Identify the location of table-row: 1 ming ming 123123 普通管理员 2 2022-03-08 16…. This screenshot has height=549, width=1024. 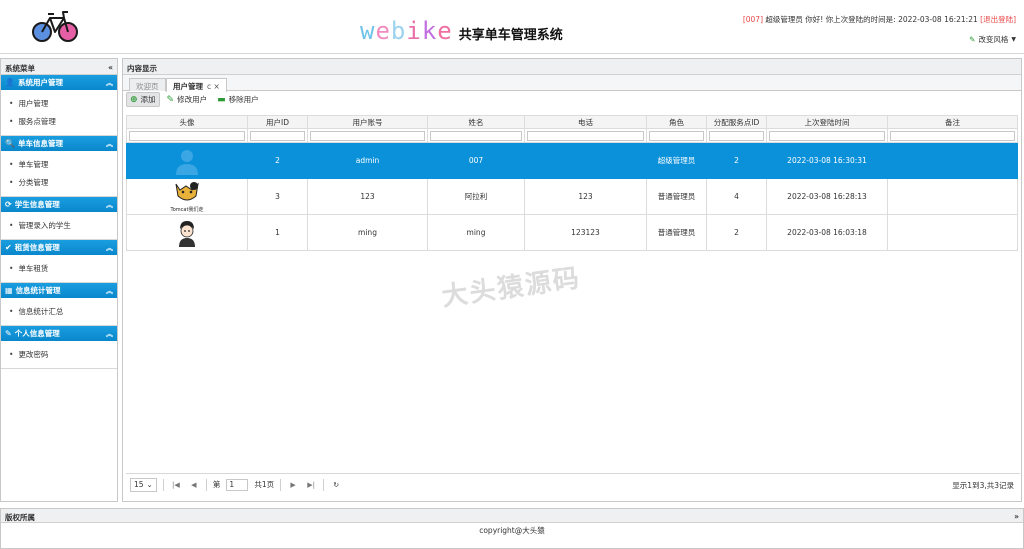
(572, 232).